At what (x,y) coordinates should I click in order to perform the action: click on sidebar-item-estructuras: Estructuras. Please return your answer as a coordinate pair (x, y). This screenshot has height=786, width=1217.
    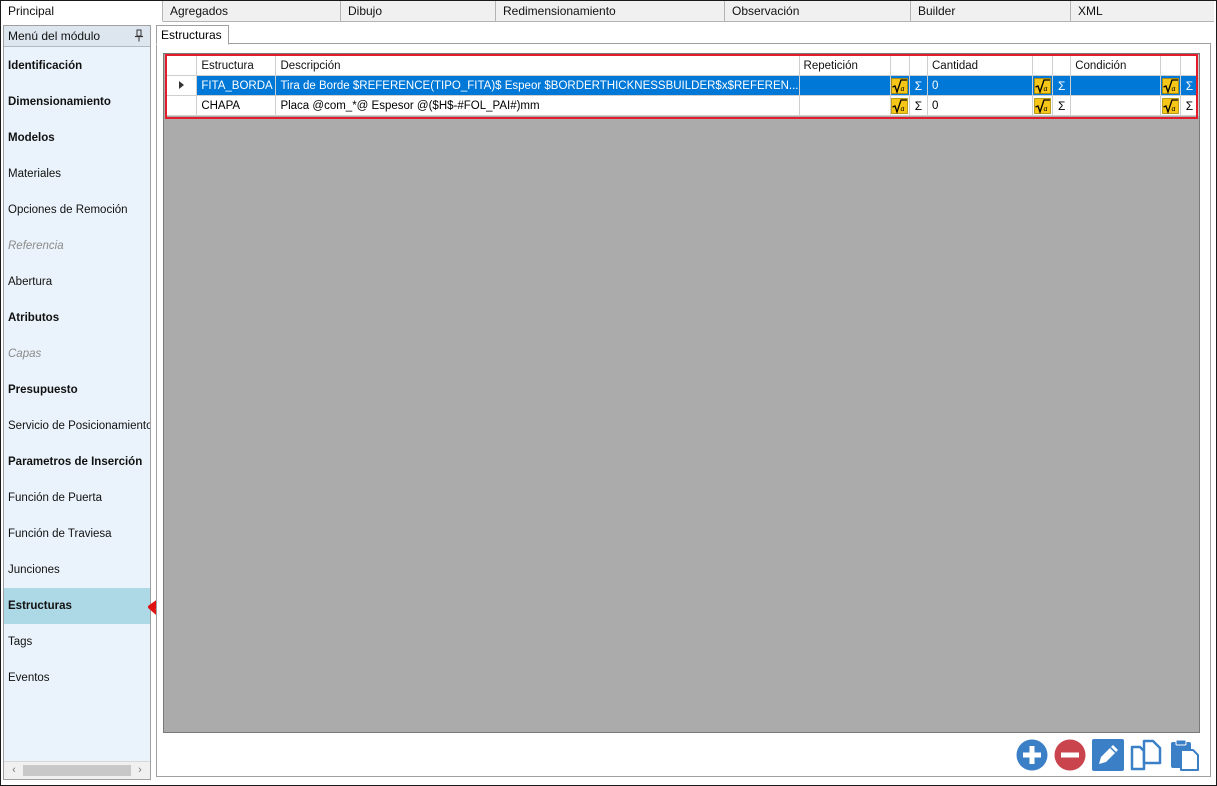
    Looking at the image, I should click on (77, 606).